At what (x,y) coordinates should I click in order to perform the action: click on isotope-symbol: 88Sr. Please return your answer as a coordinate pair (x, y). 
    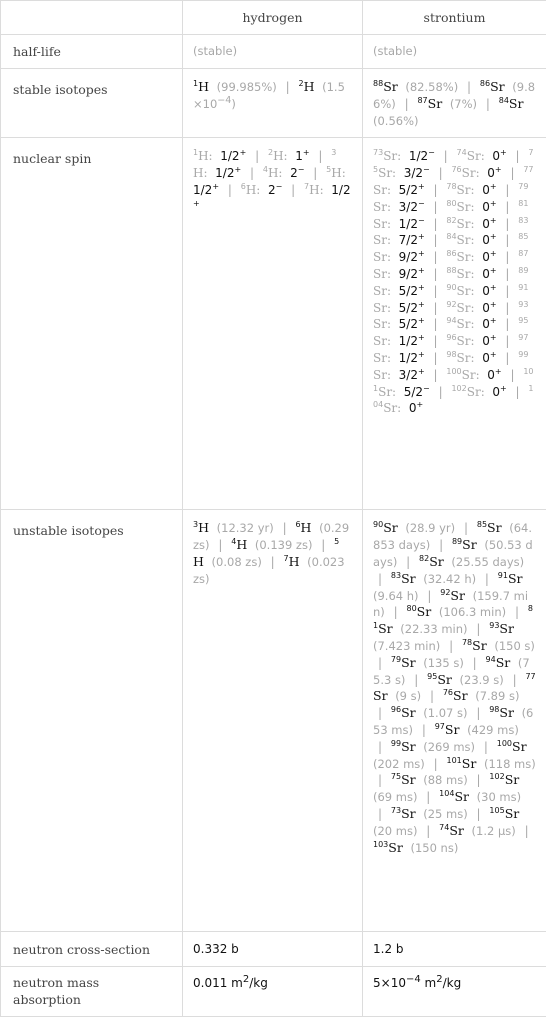
    Looking at the image, I should click on (385, 86).